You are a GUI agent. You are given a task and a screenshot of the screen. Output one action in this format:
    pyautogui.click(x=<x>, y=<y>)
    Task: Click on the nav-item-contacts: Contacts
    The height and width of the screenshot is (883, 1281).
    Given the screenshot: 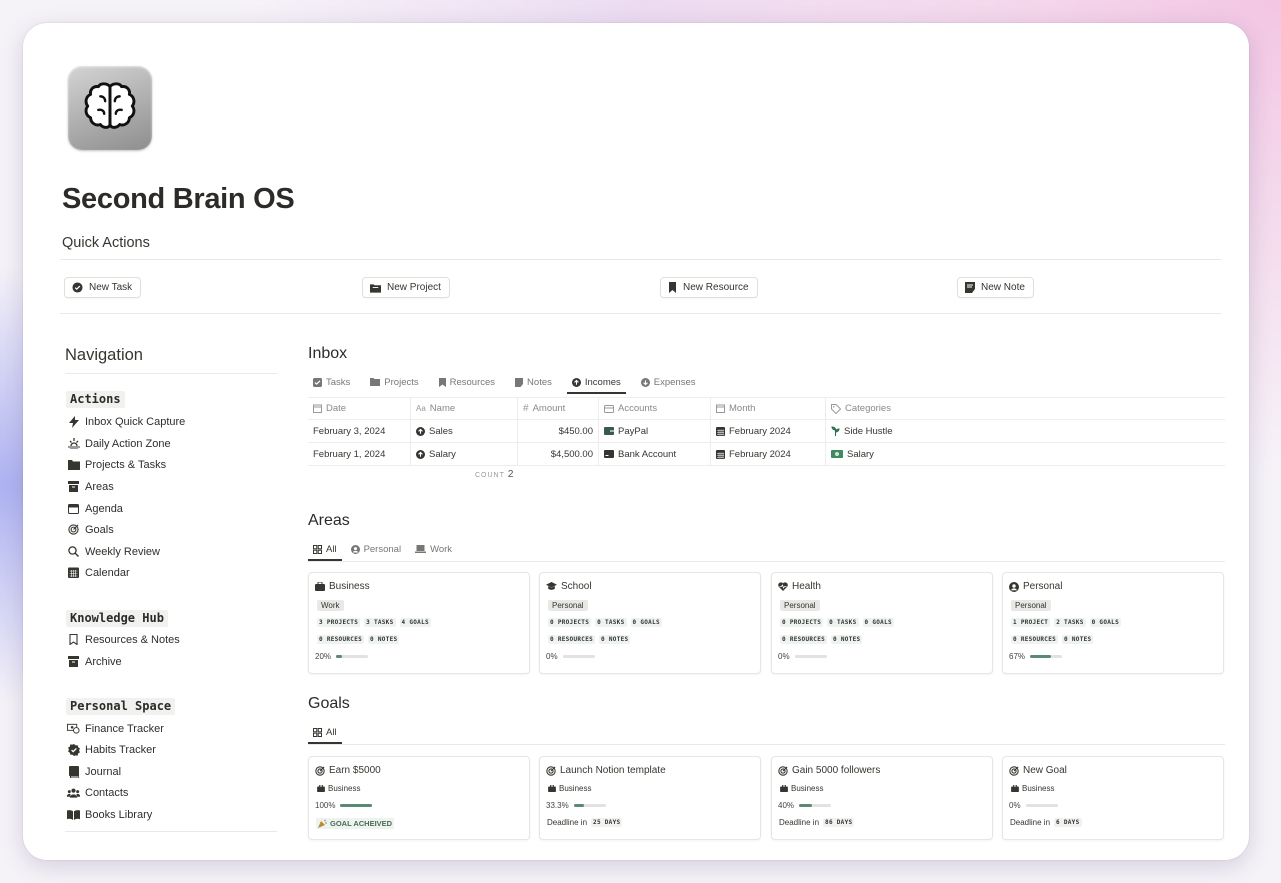 What is the action you would take?
    pyautogui.click(x=97, y=792)
    